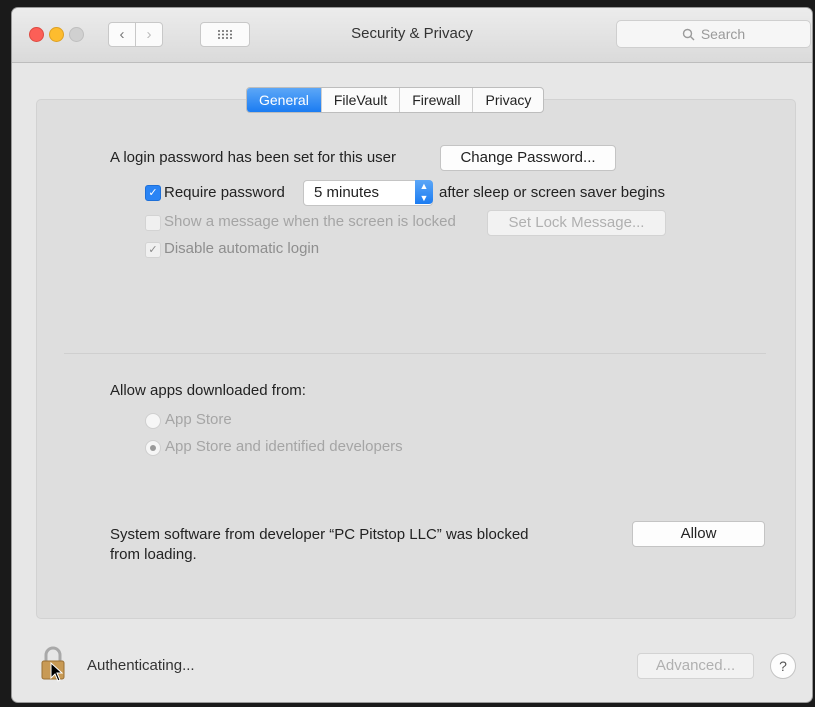 The height and width of the screenshot is (707, 815). What do you see at coordinates (359, 100) in the screenshot?
I see `tab-filevault: FileVault` at bounding box center [359, 100].